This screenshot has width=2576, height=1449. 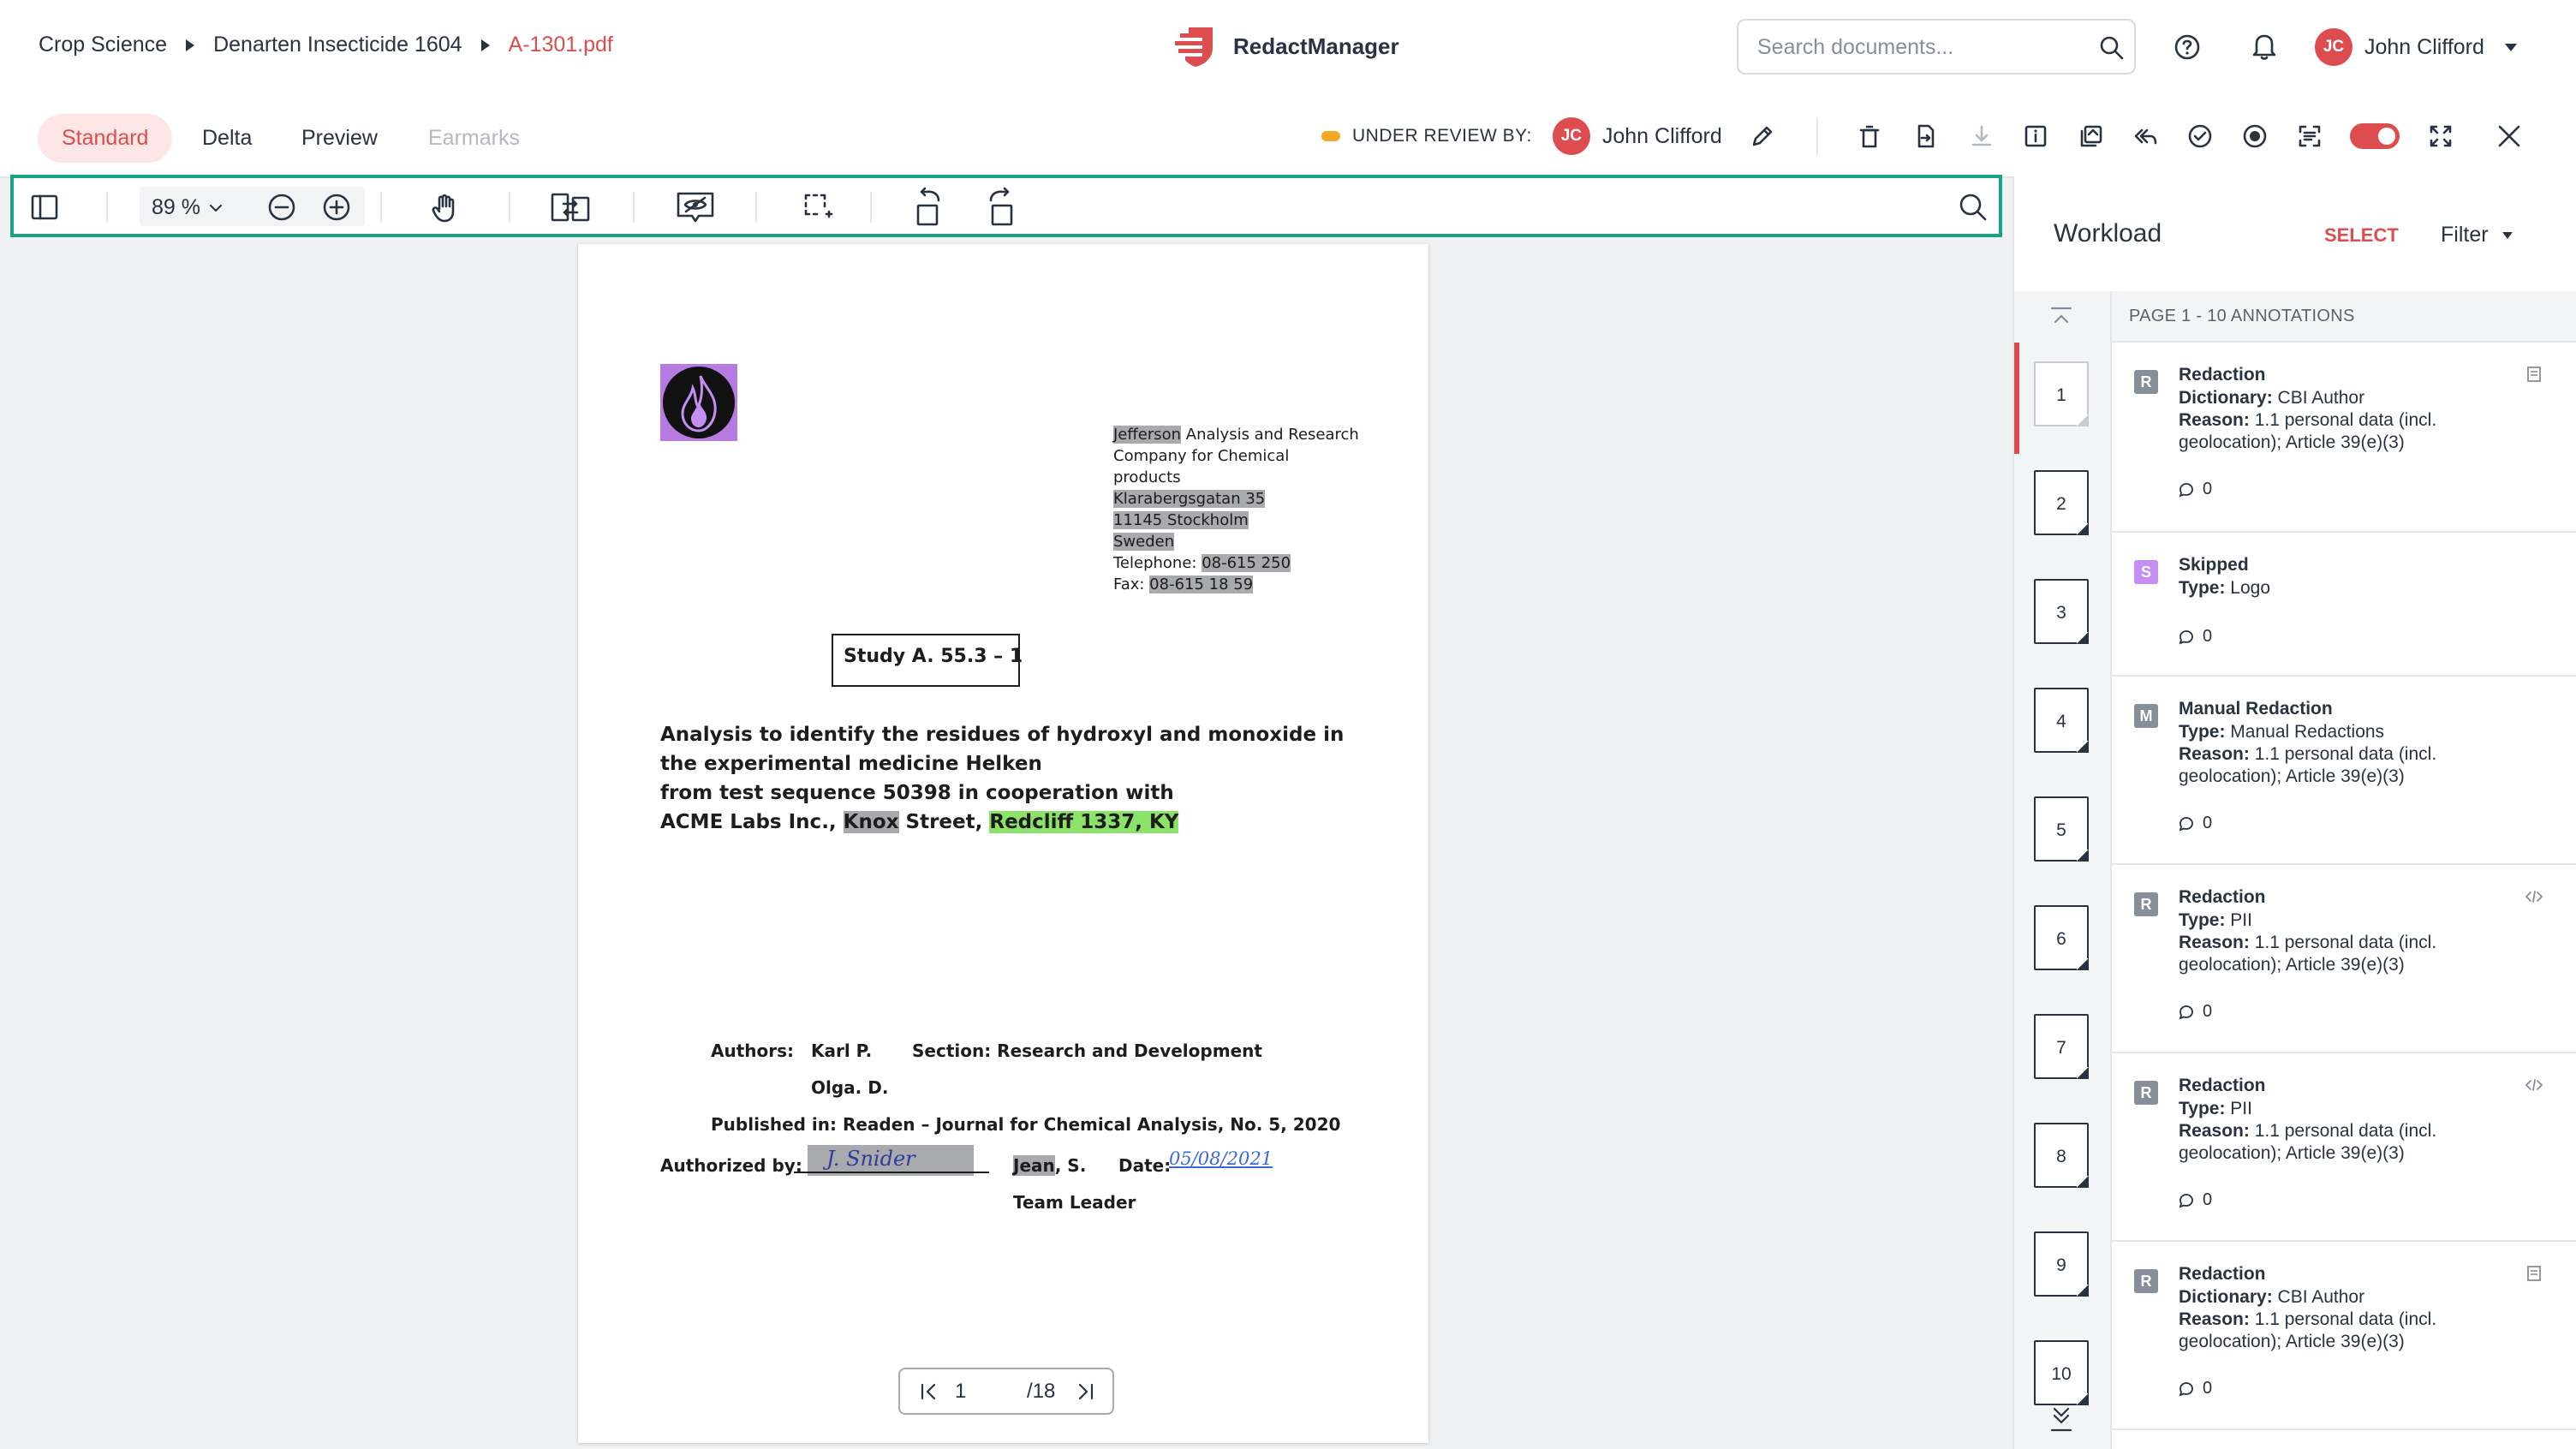 I want to click on page-thumbnail: 4, so click(x=2062, y=720).